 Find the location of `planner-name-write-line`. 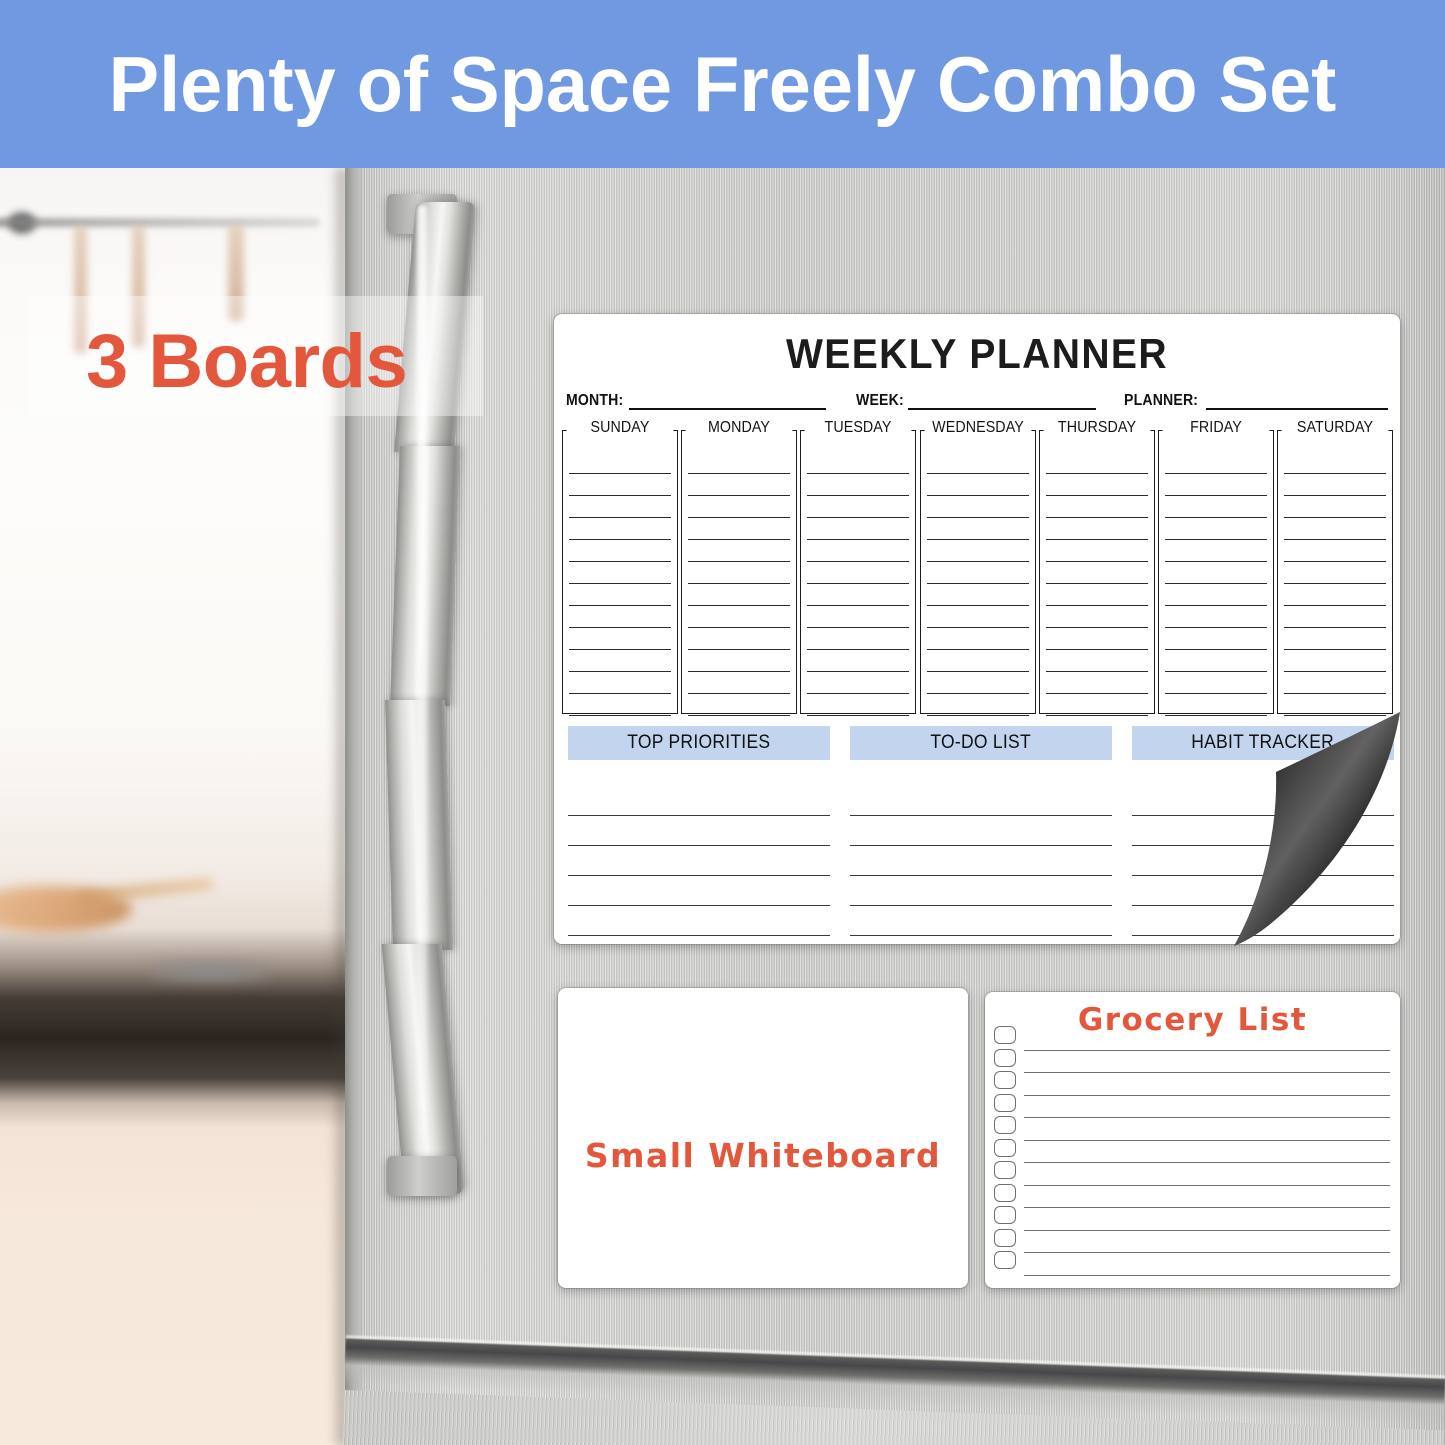

planner-name-write-line is located at coordinates (1297, 409).